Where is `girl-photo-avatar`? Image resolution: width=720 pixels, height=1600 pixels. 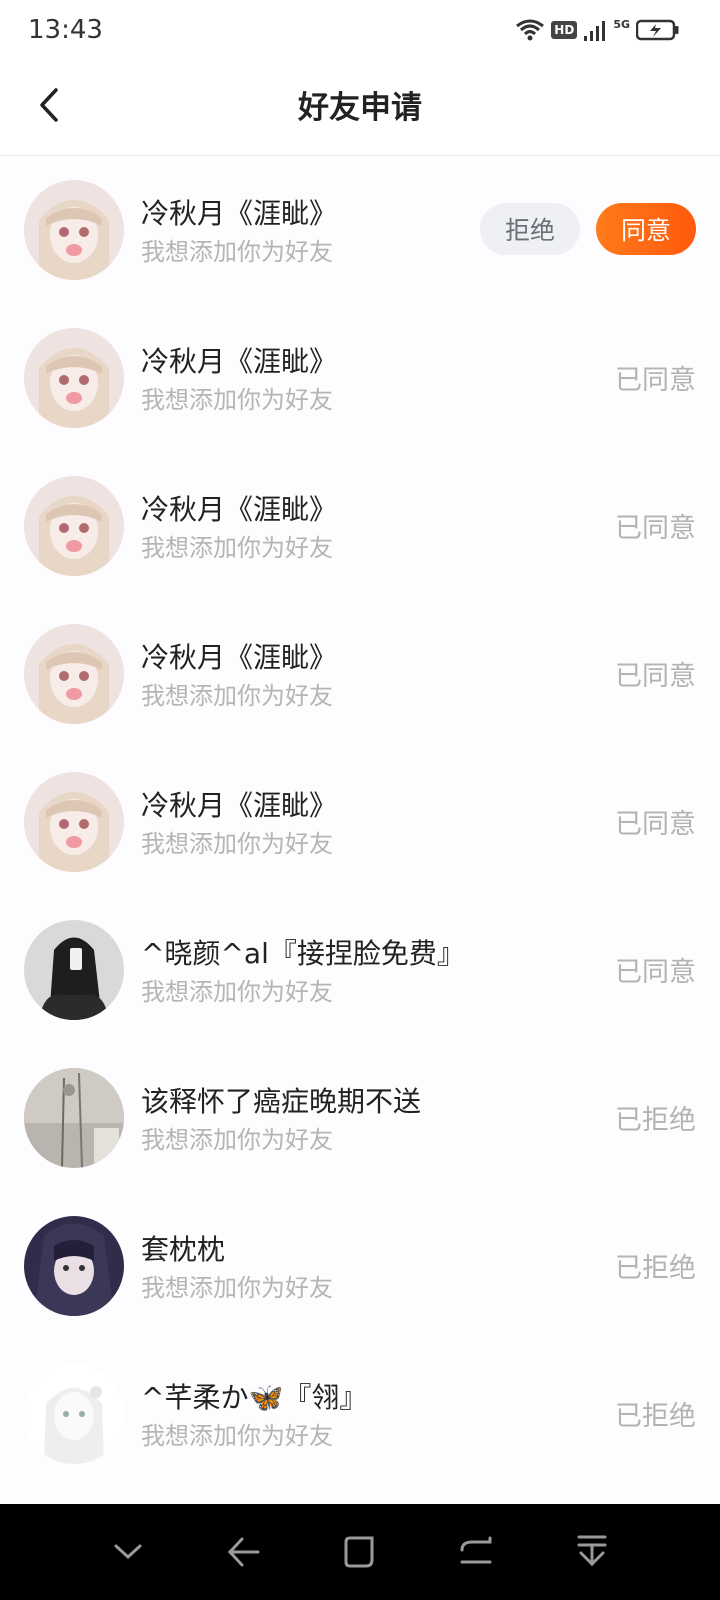
girl-photo-avatar is located at coordinates (74, 1266).